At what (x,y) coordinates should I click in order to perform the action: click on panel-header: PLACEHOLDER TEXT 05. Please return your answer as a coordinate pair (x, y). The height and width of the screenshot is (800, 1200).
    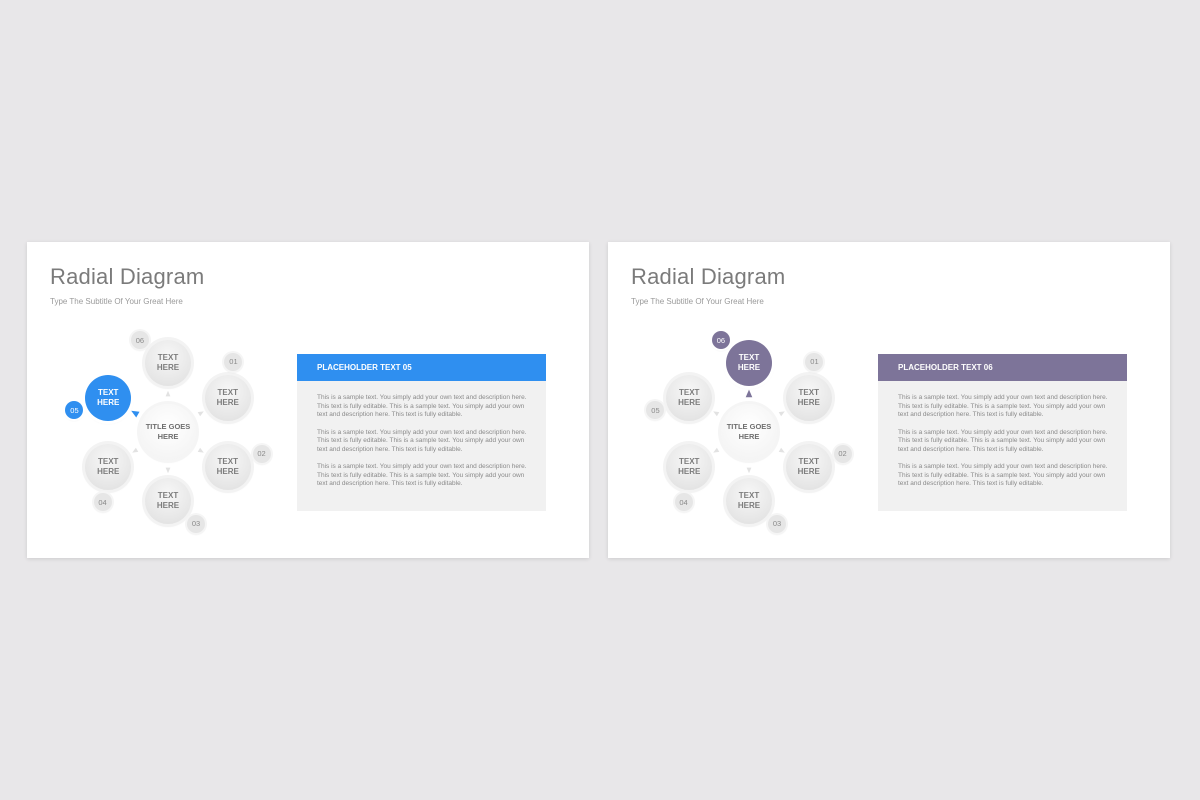
    Looking at the image, I should click on (421, 367).